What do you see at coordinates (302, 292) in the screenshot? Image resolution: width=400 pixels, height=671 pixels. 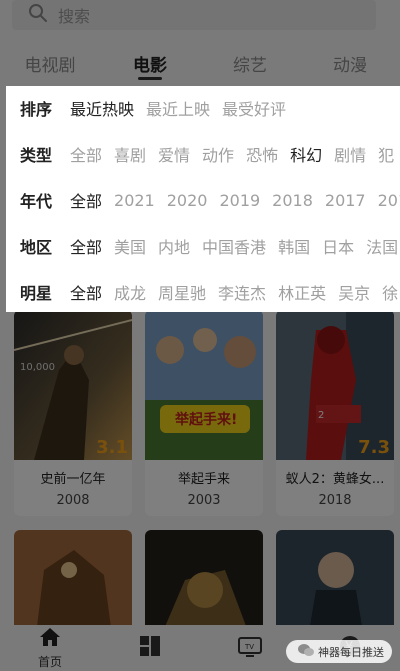 I see `filter-option: 林正英` at bounding box center [302, 292].